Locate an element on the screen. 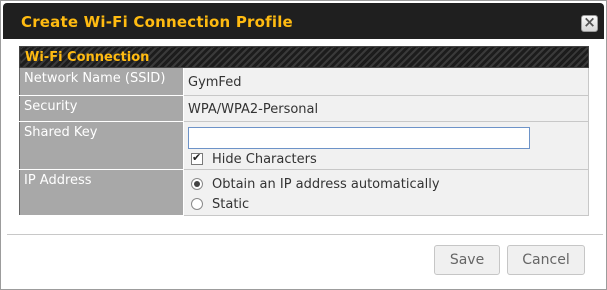 This screenshot has width=607, height=290. ip-automatic-label: Obtain an IP address automatically is located at coordinates (326, 184).